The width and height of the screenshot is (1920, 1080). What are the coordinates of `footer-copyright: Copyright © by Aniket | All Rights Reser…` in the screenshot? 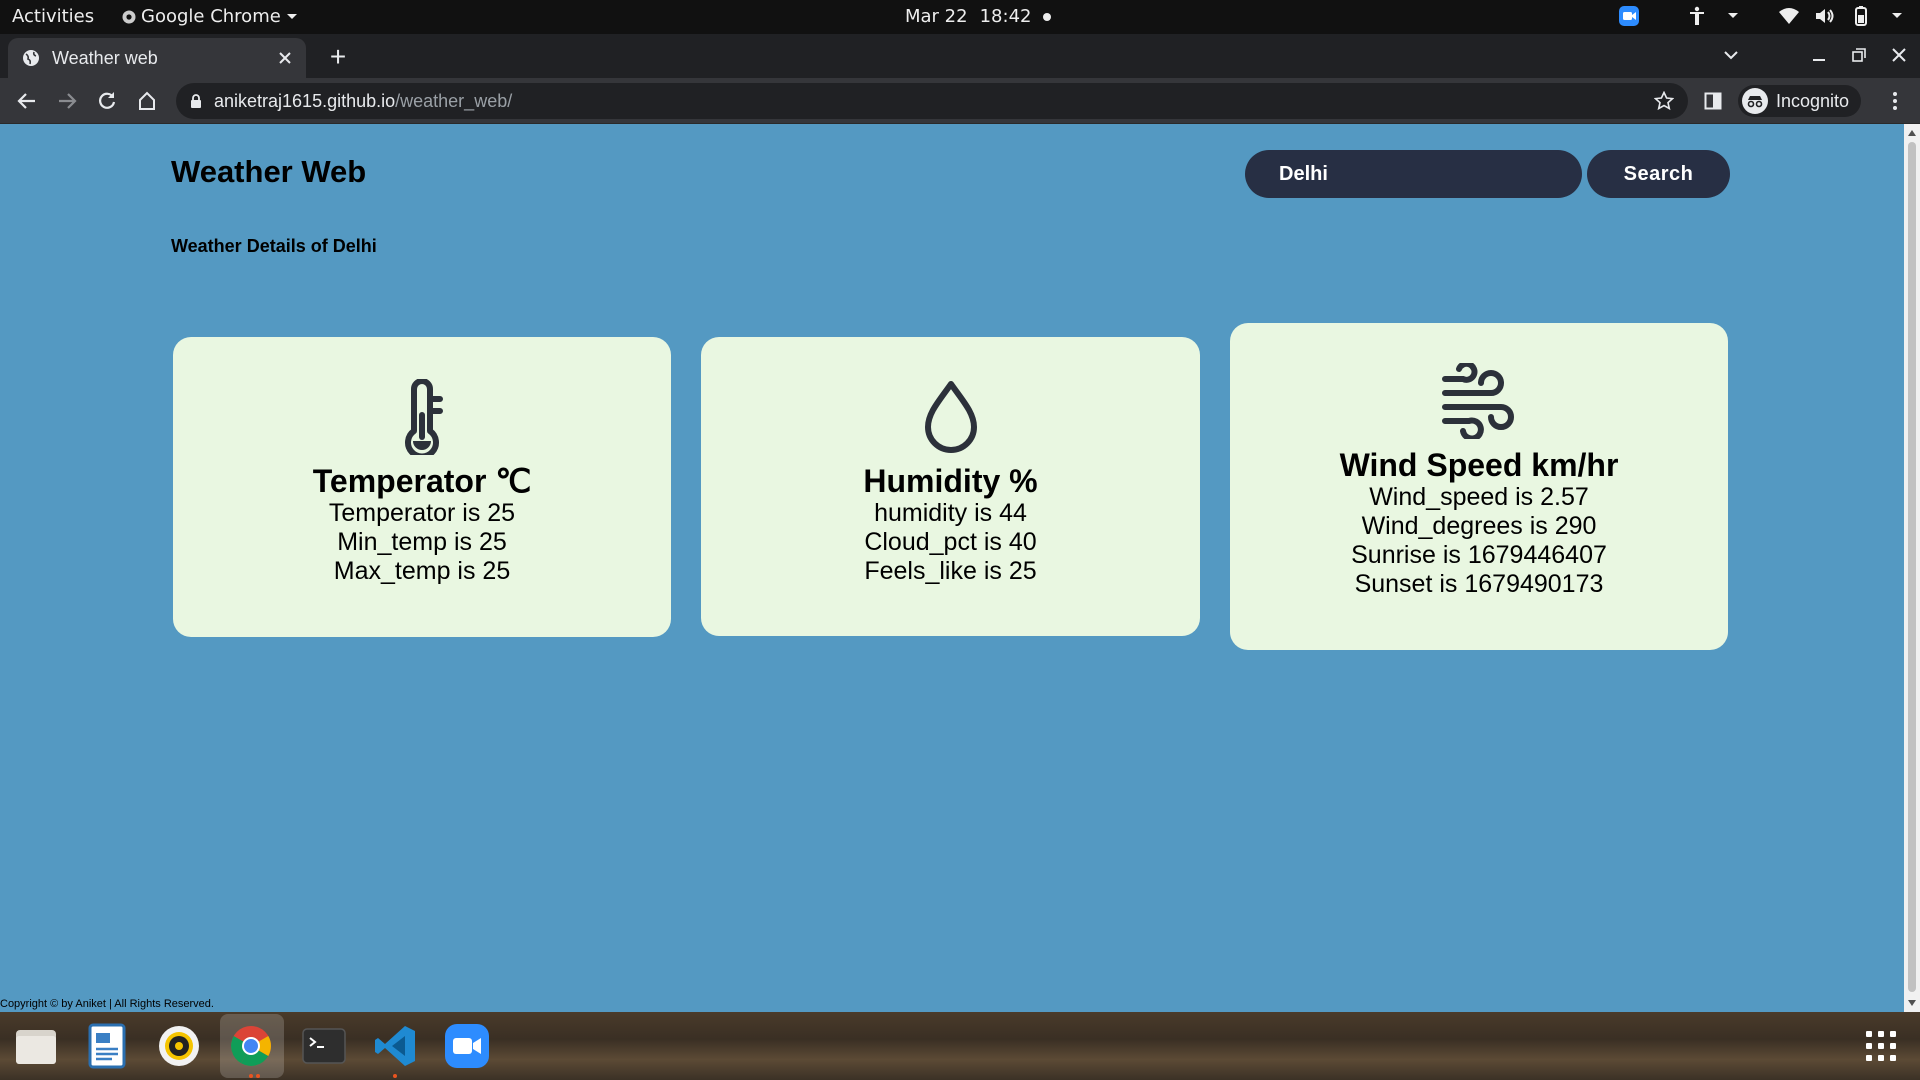 It's located at (107, 1004).